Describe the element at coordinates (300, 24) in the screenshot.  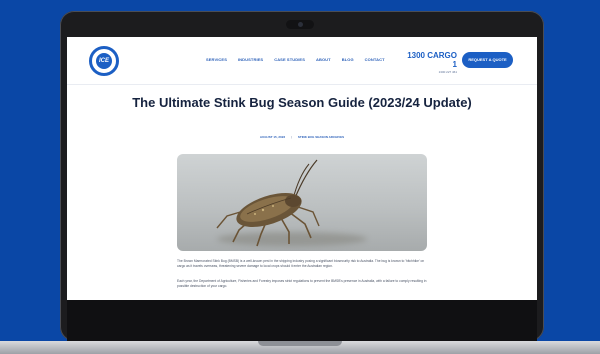
I see `webcam-lens` at that location.